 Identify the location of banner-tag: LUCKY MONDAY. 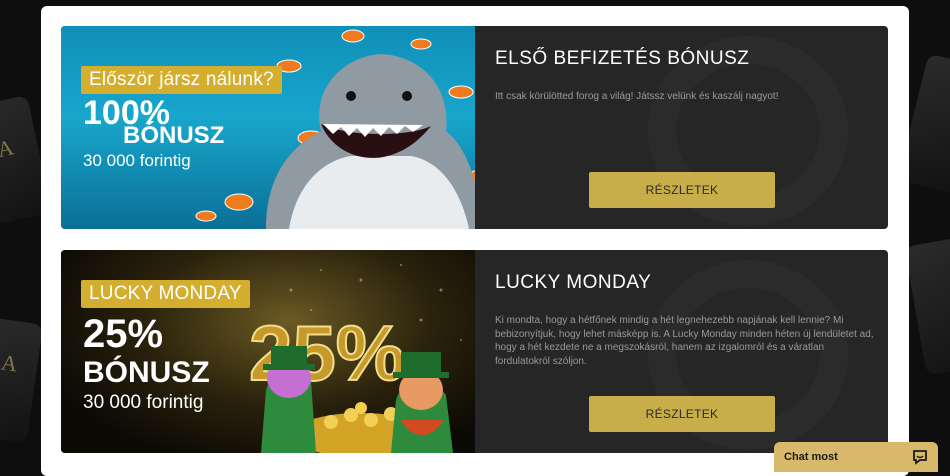
(165, 294).